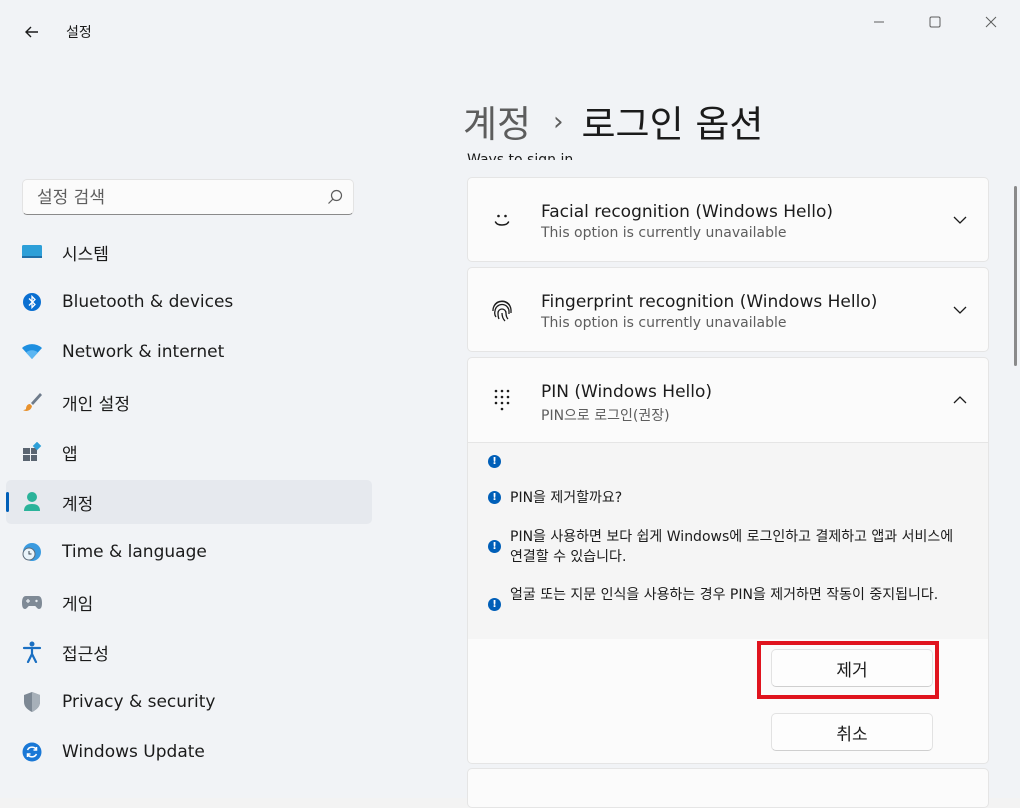 This screenshot has height=808, width=1020. Describe the element at coordinates (189, 652) in the screenshot. I see `sidebar-item-accessibility: 접근성` at that location.